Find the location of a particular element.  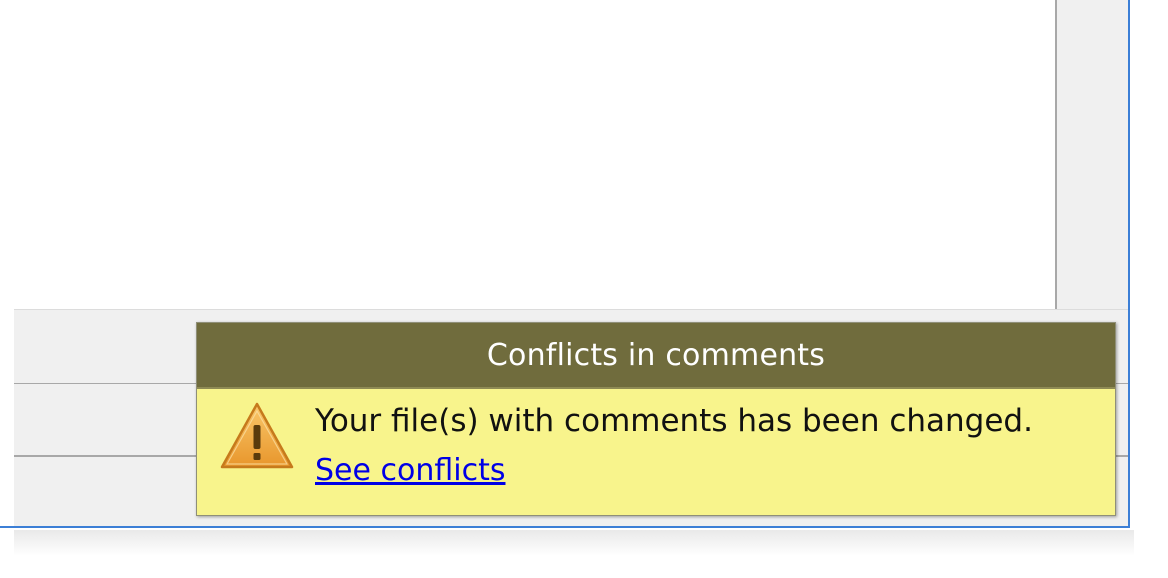

window-shadow is located at coordinates (574, 543).